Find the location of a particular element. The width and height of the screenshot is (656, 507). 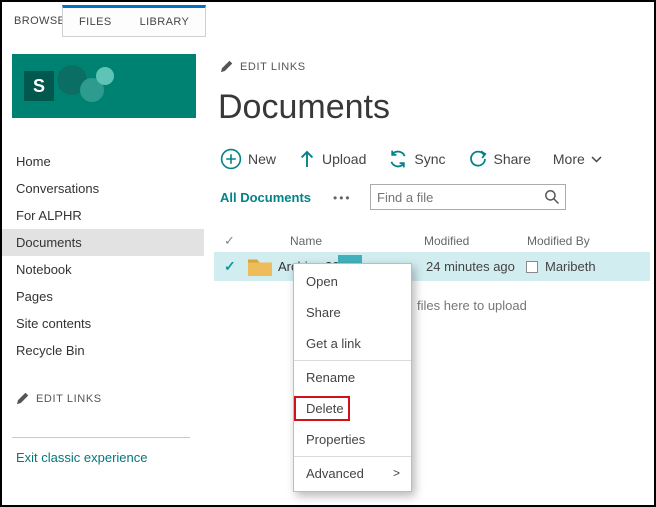

column-header-modified: Modified is located at coordinates (446, 241).